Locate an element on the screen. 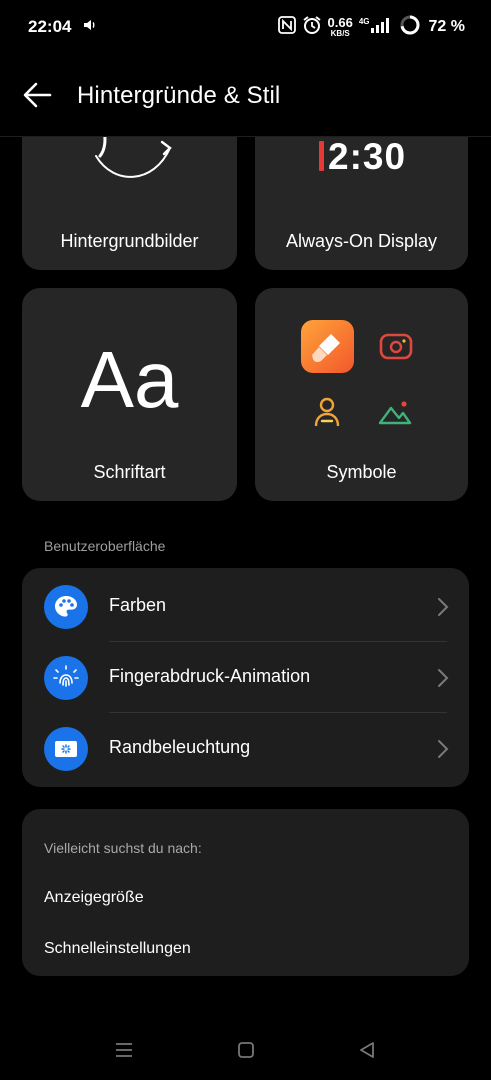 This screenshot has height=1080, width=491. battery-percent: 72 % is located at coordinates (446, 26).